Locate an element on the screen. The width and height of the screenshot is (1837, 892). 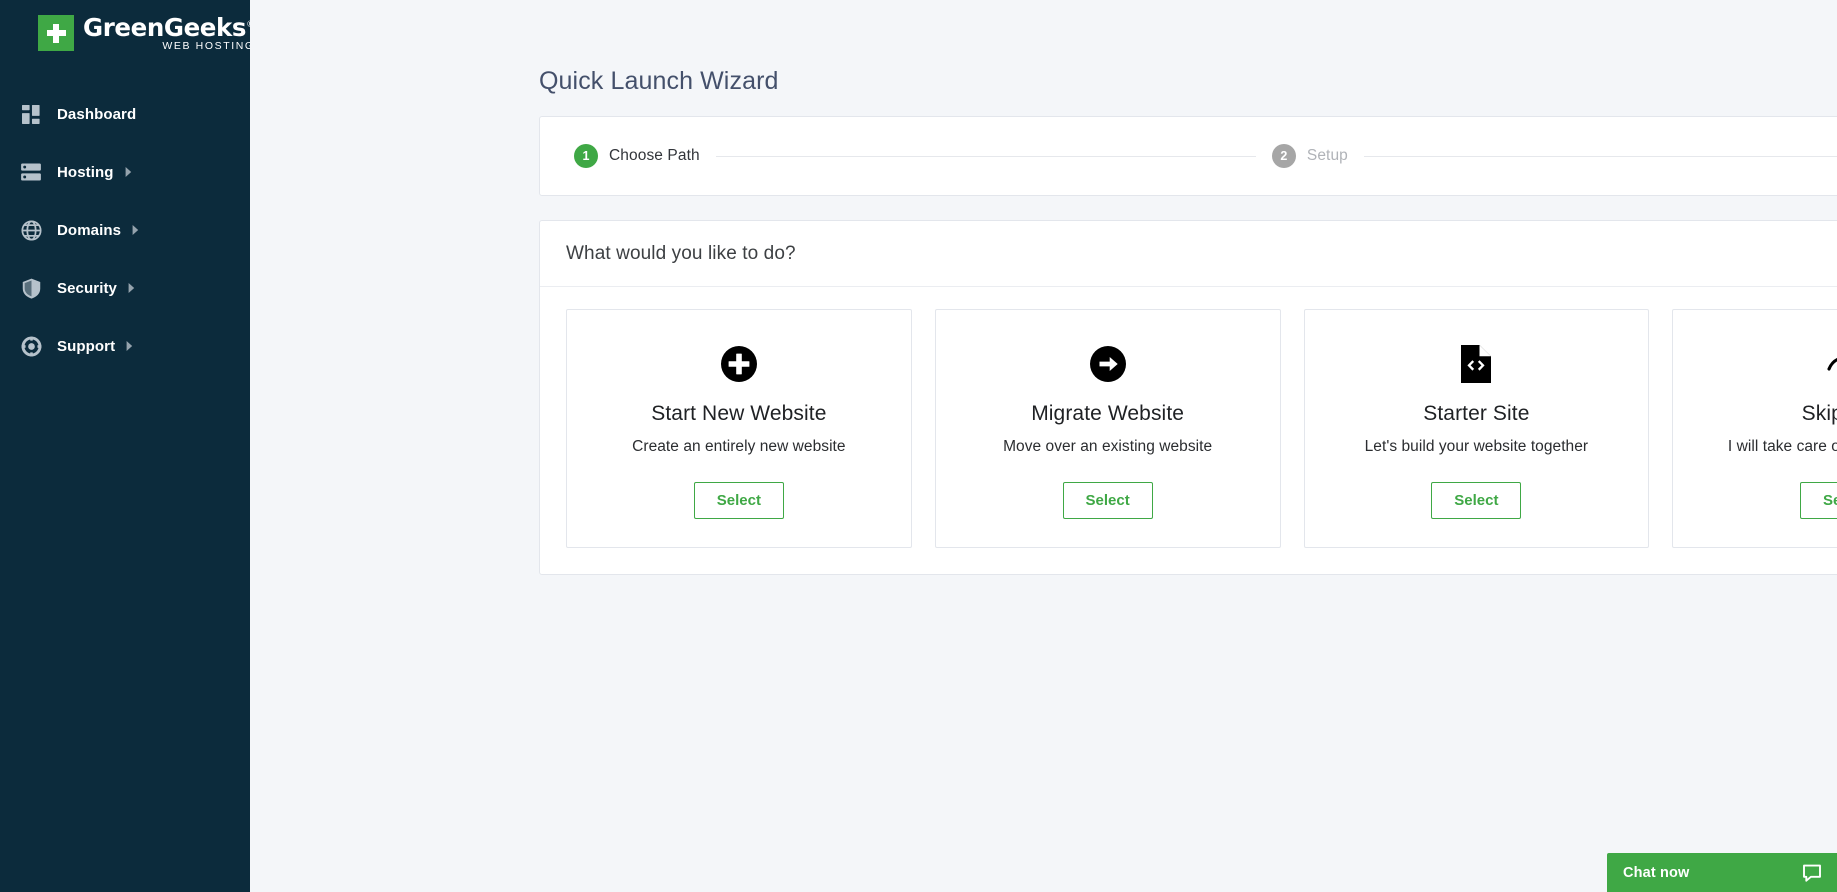
step-number-badge: 2 is located at coordinates (1283, 156).